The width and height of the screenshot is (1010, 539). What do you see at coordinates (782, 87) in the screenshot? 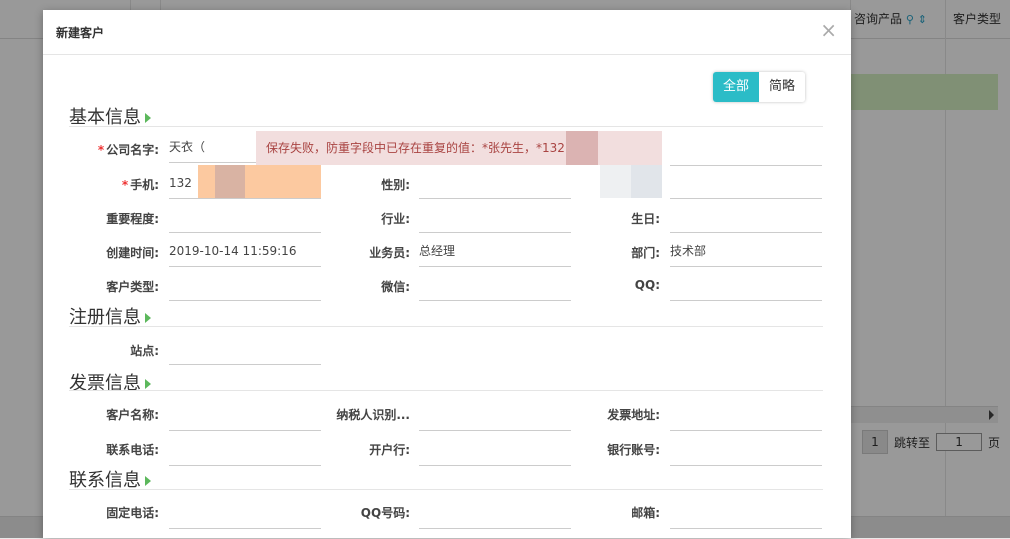
I see `toggle-brief-button: 简略` at bounding box center [782, 87].